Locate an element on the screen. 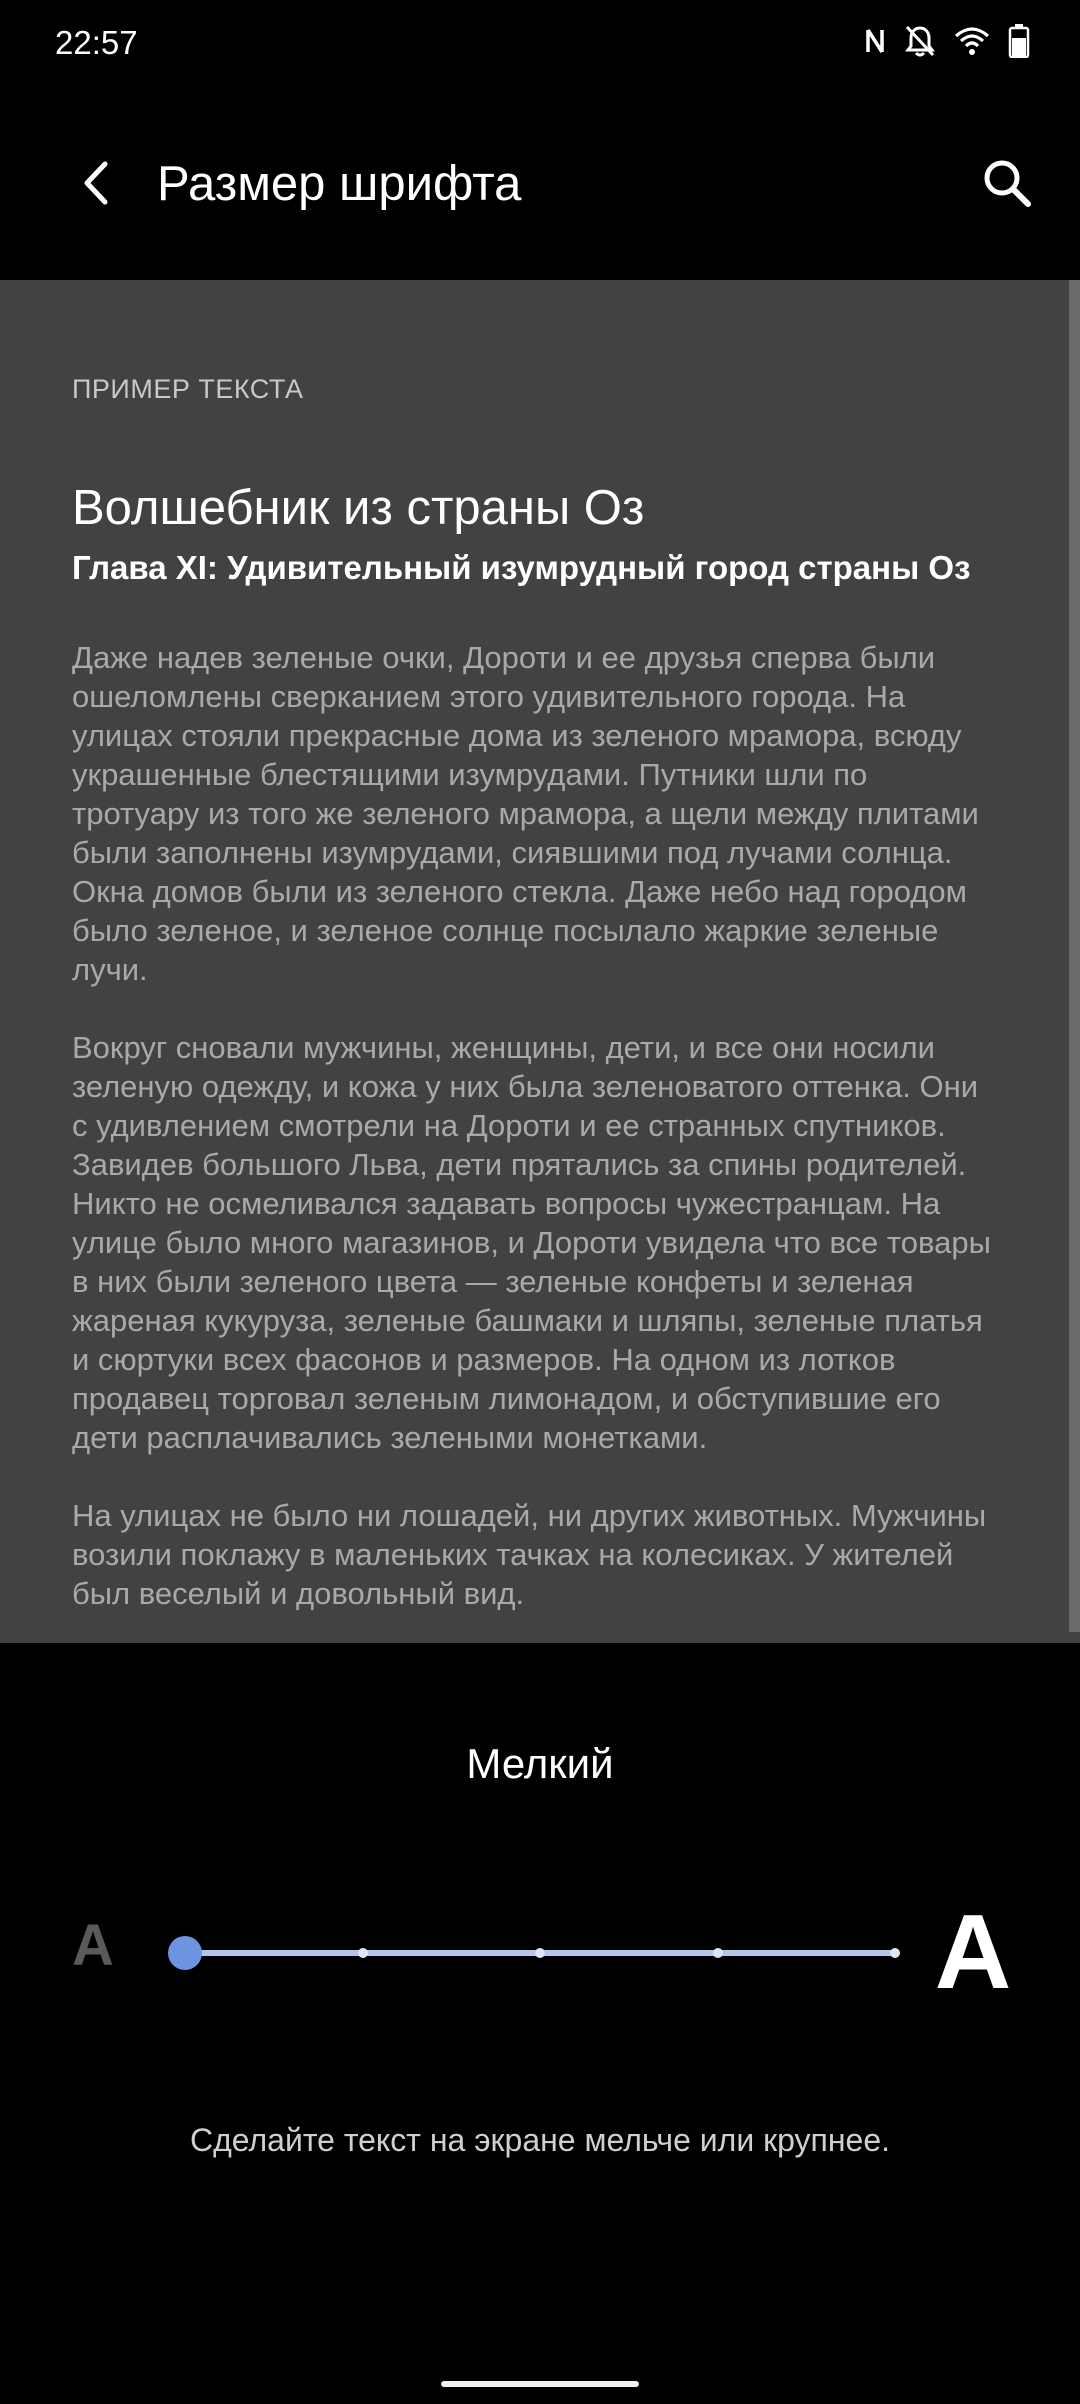 The width and height of the screenshot is (1080, 2404). notifications-off-icon is located at coordinates (920, 41).